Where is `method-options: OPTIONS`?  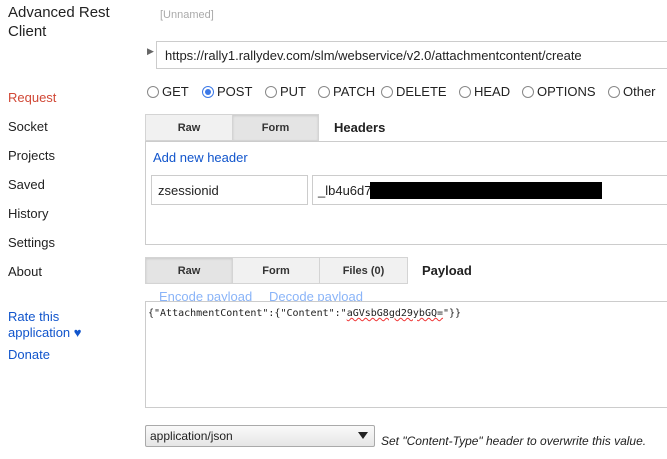 method-options: OPTIONS is located at coordinates (559, 91).